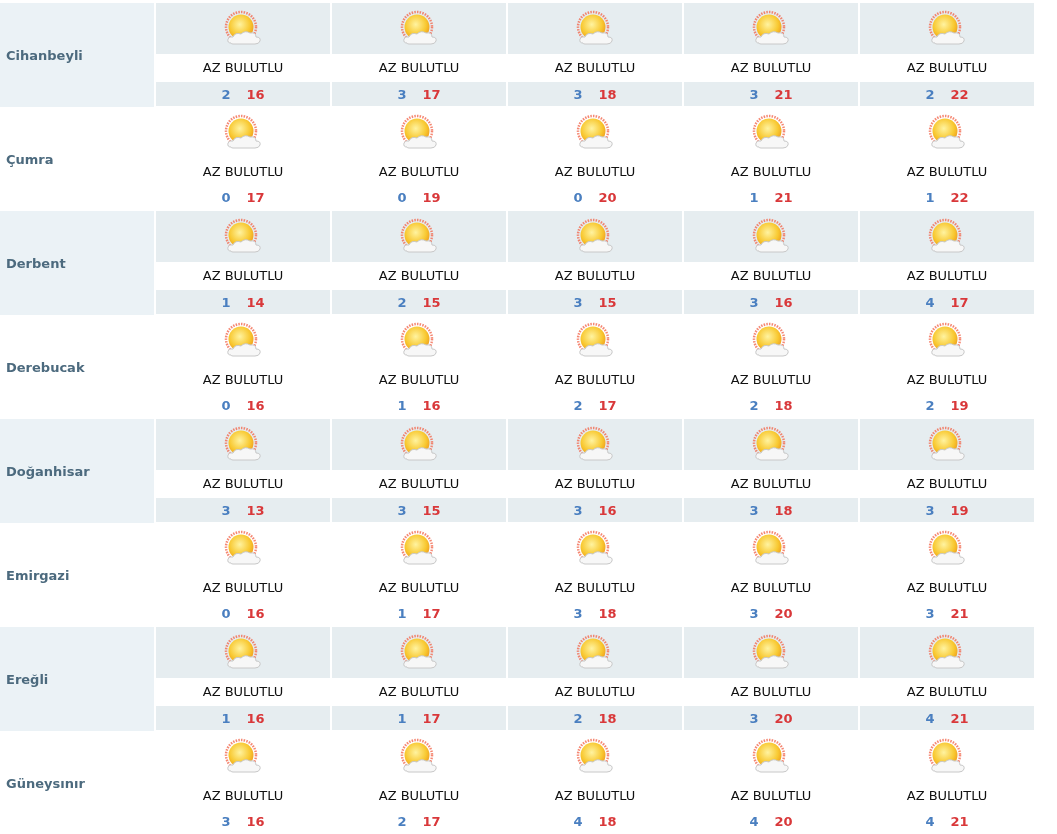  What do you see at coordinates (77, 55) in the screenshot?
I see `city-name: Cihanbeyli` at bounding box center [77, 55].